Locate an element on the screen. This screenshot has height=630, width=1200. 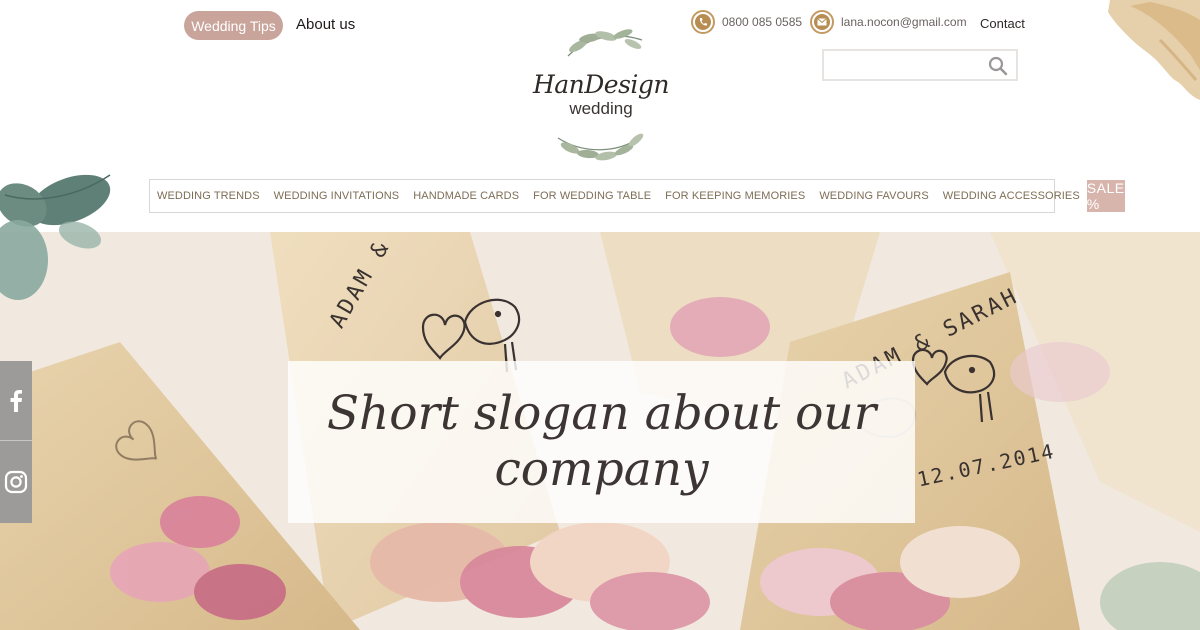
email-contact: lana.nocon@gmail.com is located at coordinates (888, 22).